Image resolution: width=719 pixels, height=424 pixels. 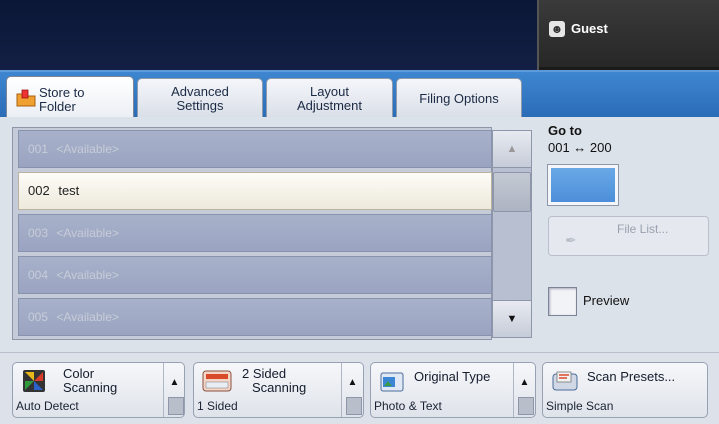 I want to click on control-title-line1: Color, so click(x=79, y=373).